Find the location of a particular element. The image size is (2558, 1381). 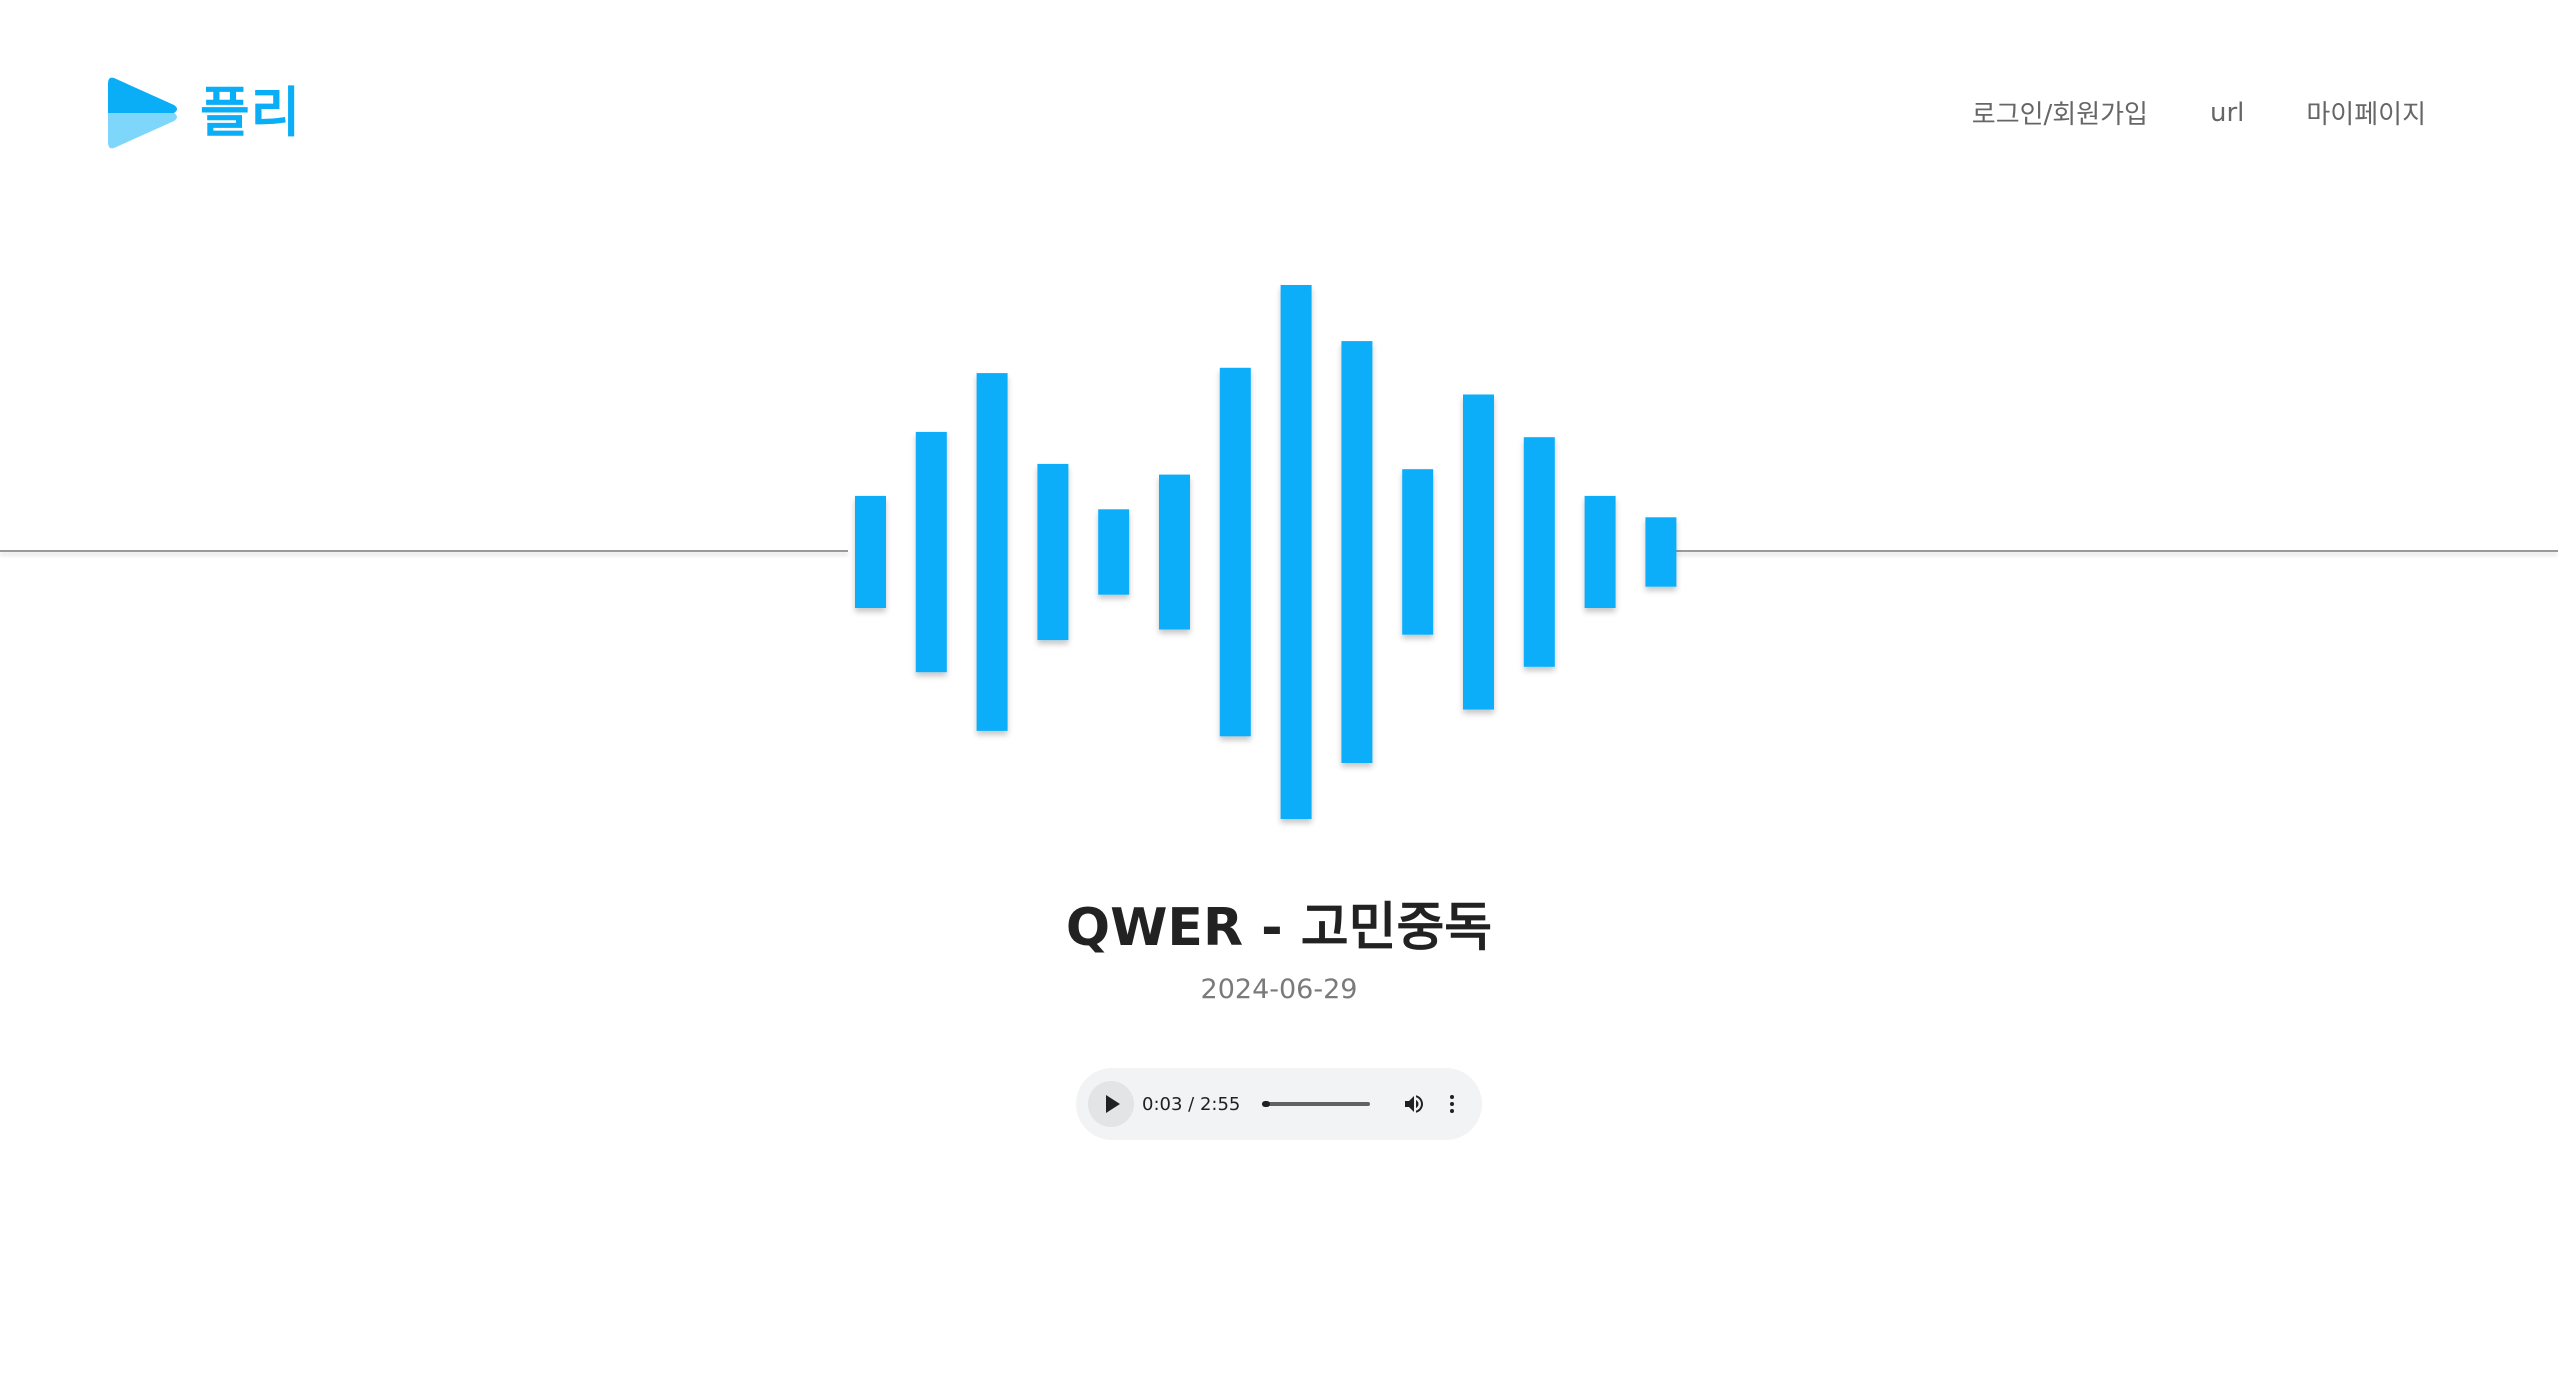

nav-mypage: 마이페이지 is located at coordinates (2366, 112).